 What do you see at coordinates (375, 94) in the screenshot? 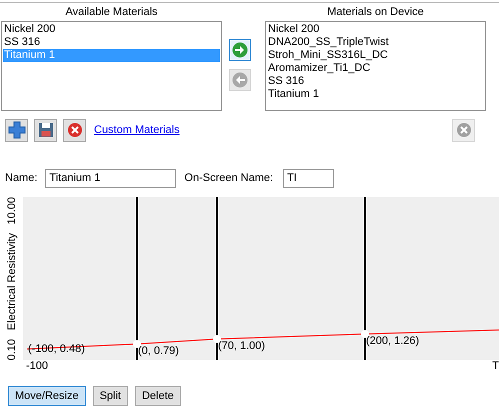
I see `list-item: Titanium 1` at bounding box center [375, 94].